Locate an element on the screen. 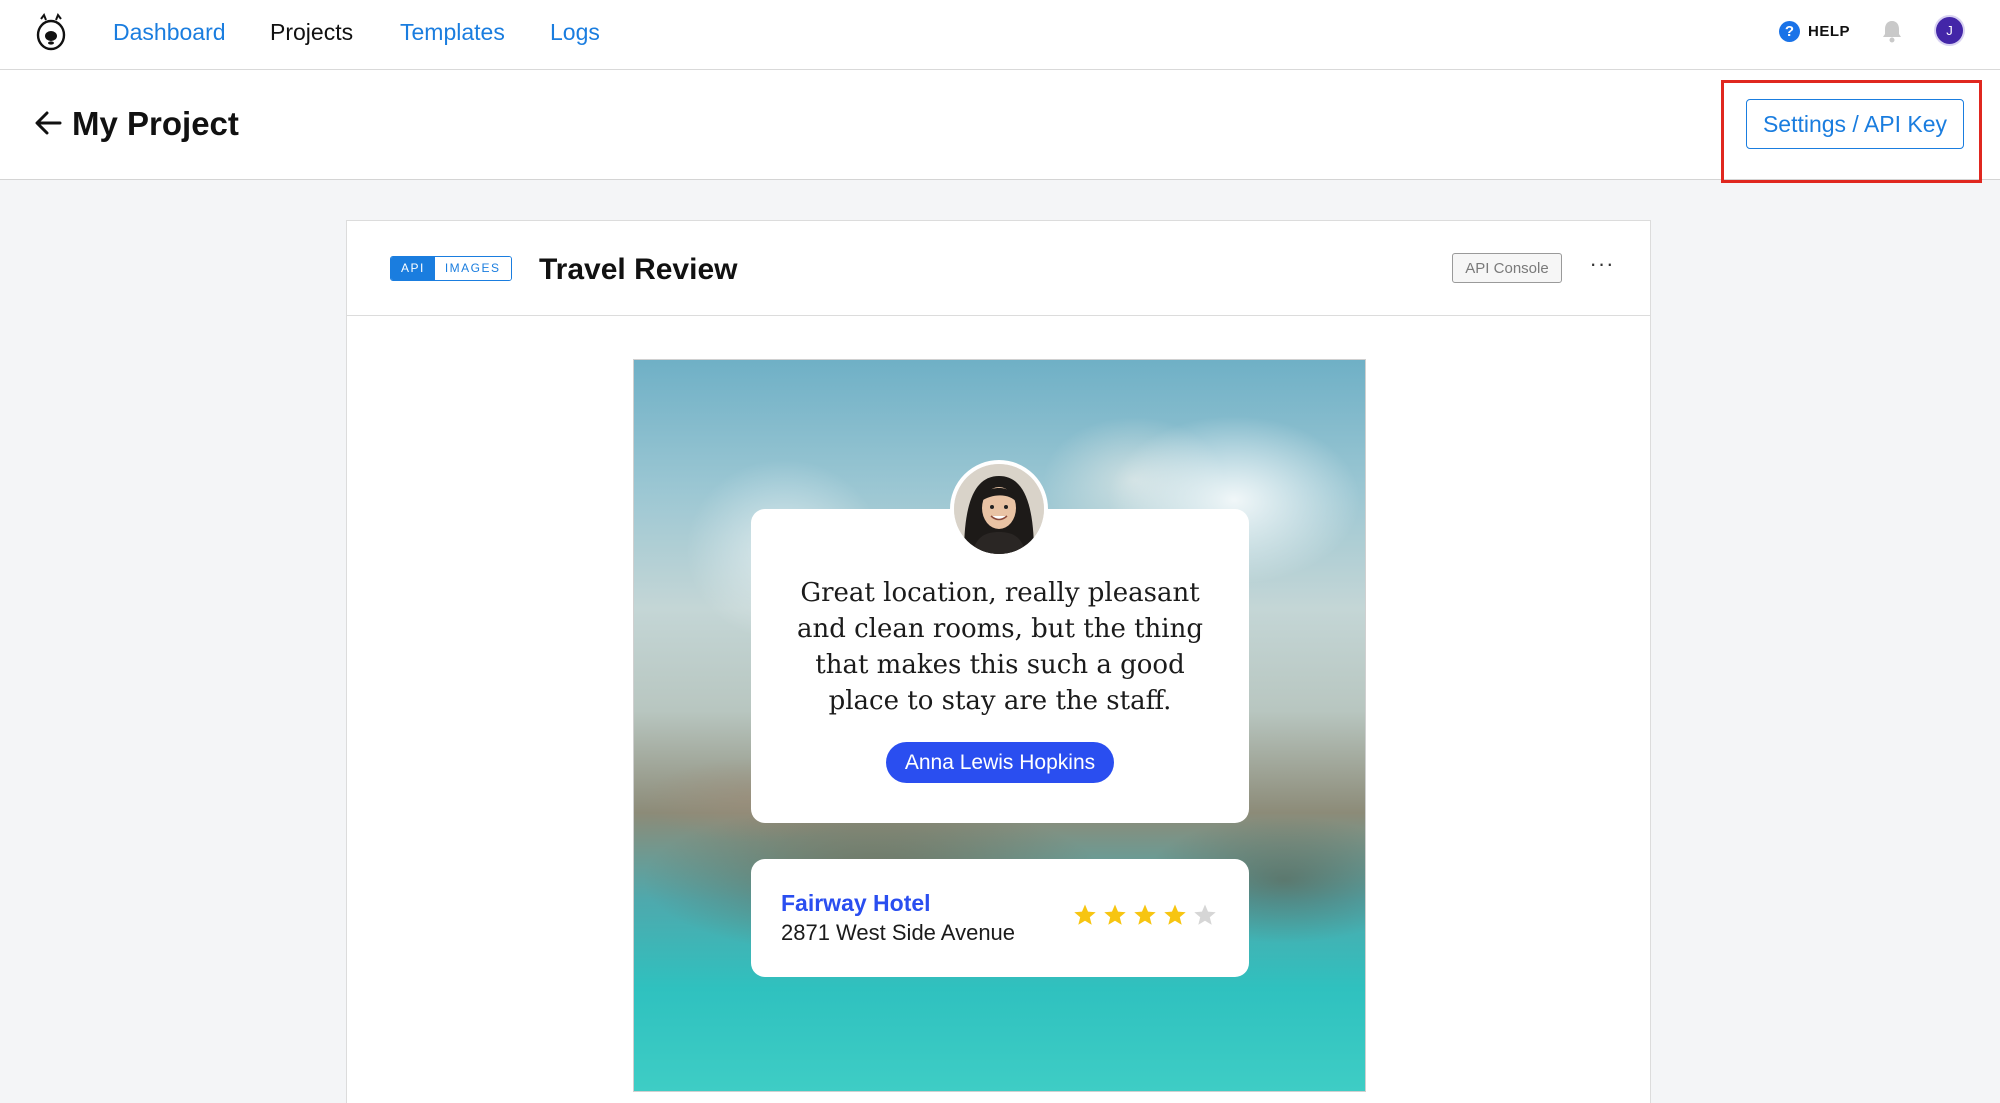 The width and height of the screenshot is (2000, 1103). hotel-card: Fairway Hotel 2871 West Side Avenue is located at coordinates (1000, 918).